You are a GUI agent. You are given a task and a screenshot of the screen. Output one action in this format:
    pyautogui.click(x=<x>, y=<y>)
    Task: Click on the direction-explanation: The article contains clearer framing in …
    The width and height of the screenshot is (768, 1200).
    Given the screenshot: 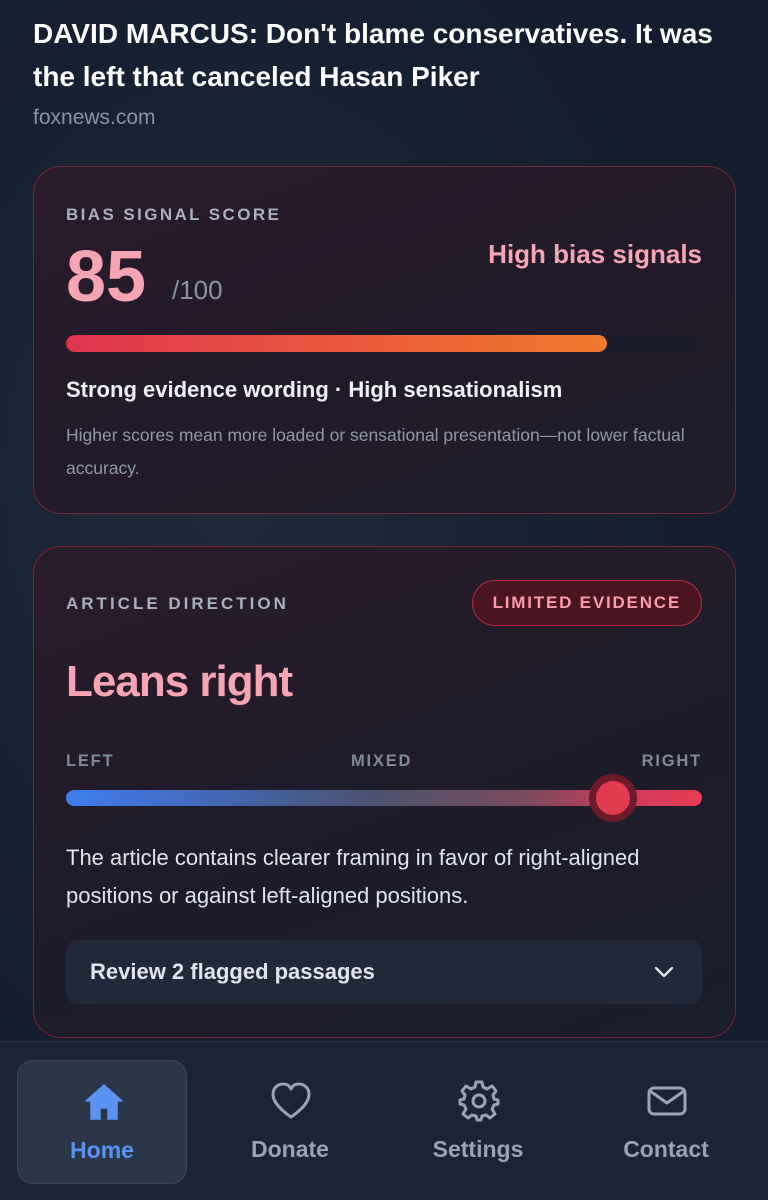 What is the action you would take?
    pyautogui.click(x=353, y=876)
    